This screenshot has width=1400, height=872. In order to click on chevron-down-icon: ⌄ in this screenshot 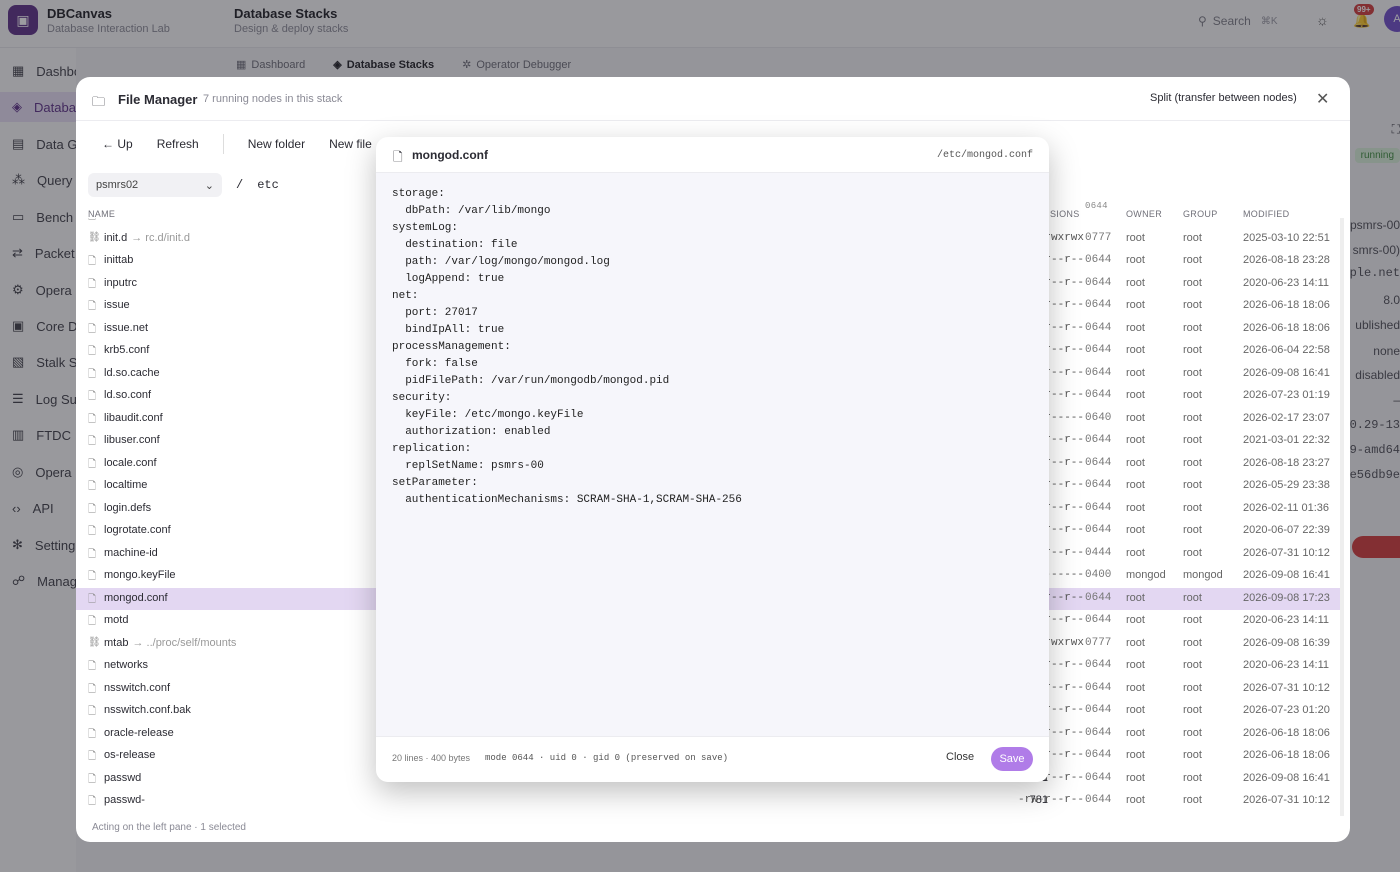, I will do `click(209, 185)`.